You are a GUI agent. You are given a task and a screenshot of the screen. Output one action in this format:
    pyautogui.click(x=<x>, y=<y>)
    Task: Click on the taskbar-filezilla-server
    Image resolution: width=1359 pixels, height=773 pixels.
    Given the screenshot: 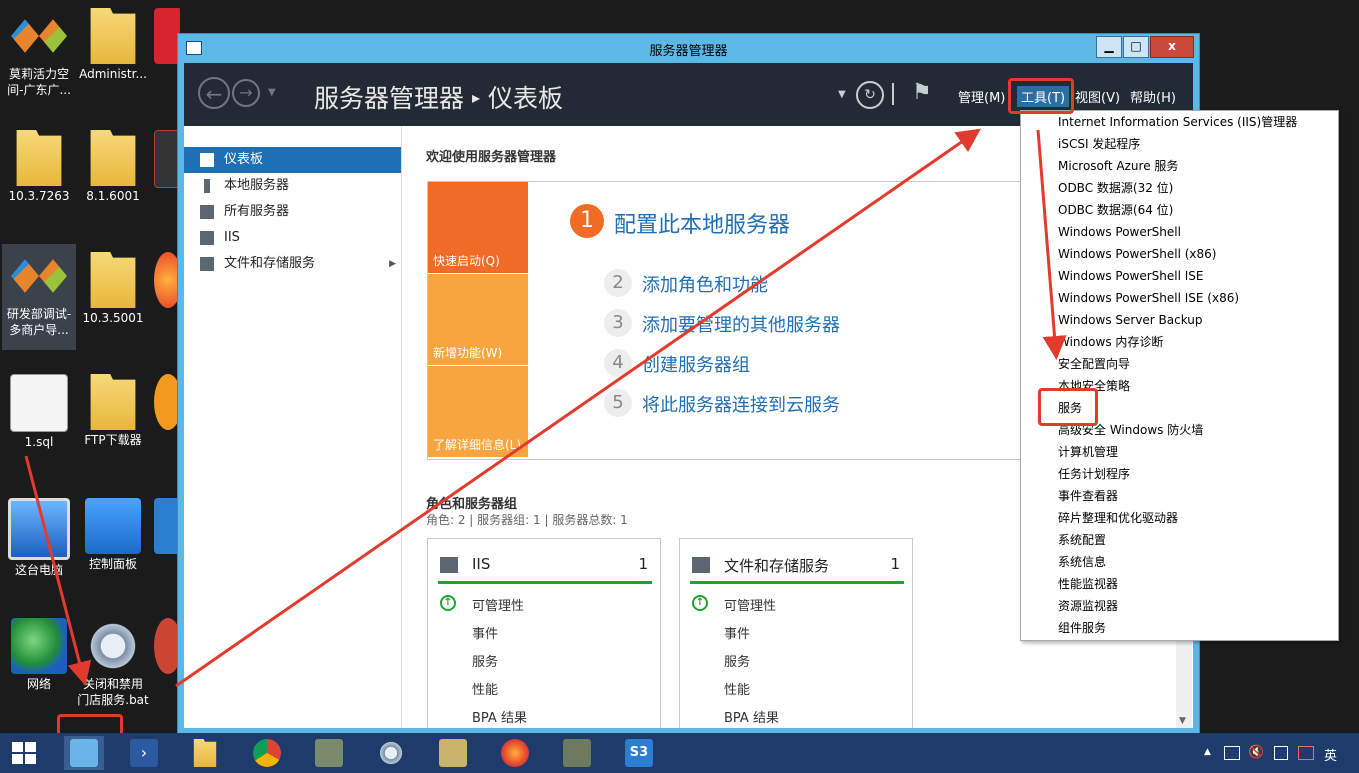 What is the action you would take?
    pyautogui.click(x=577, y=753)
    